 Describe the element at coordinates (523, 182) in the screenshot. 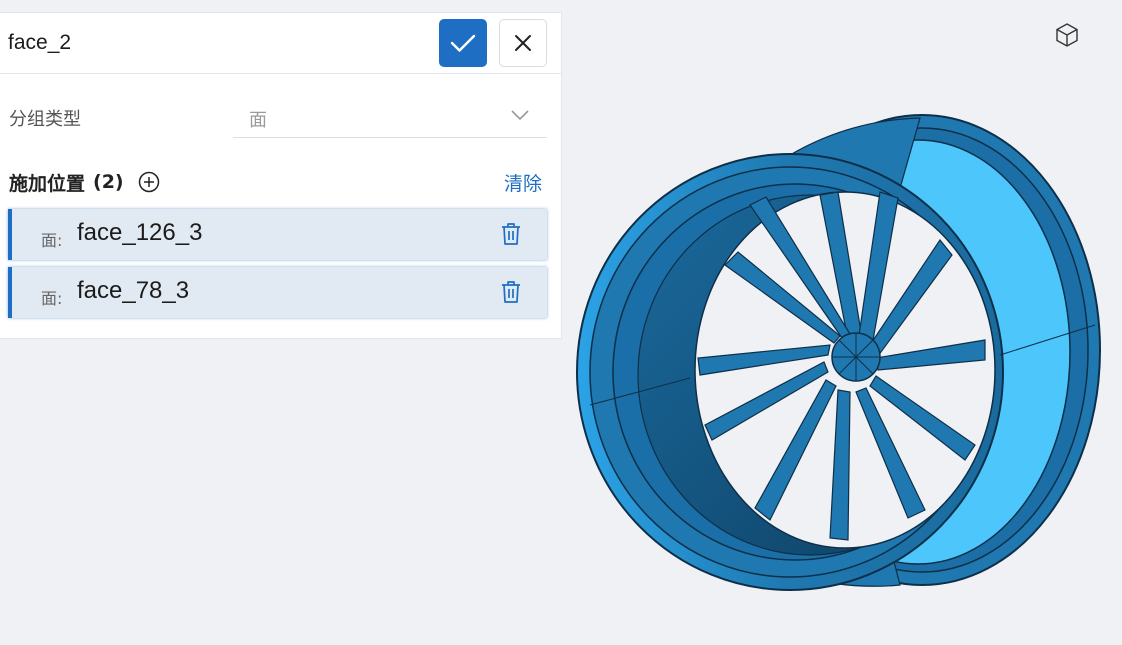

I see `clear-button: 清除` at that location.